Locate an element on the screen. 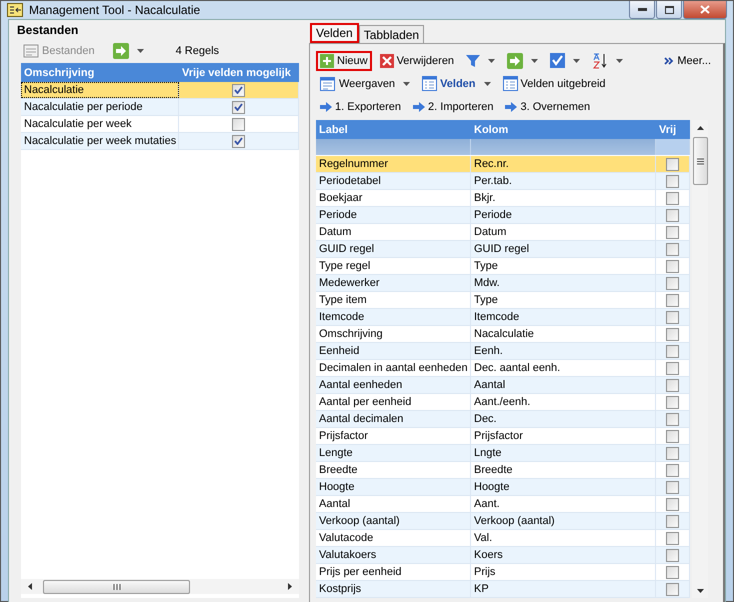 The height and width of the screenshot is (602, 734). table-row: Nacalculatie is located at coordinates (160, 90).